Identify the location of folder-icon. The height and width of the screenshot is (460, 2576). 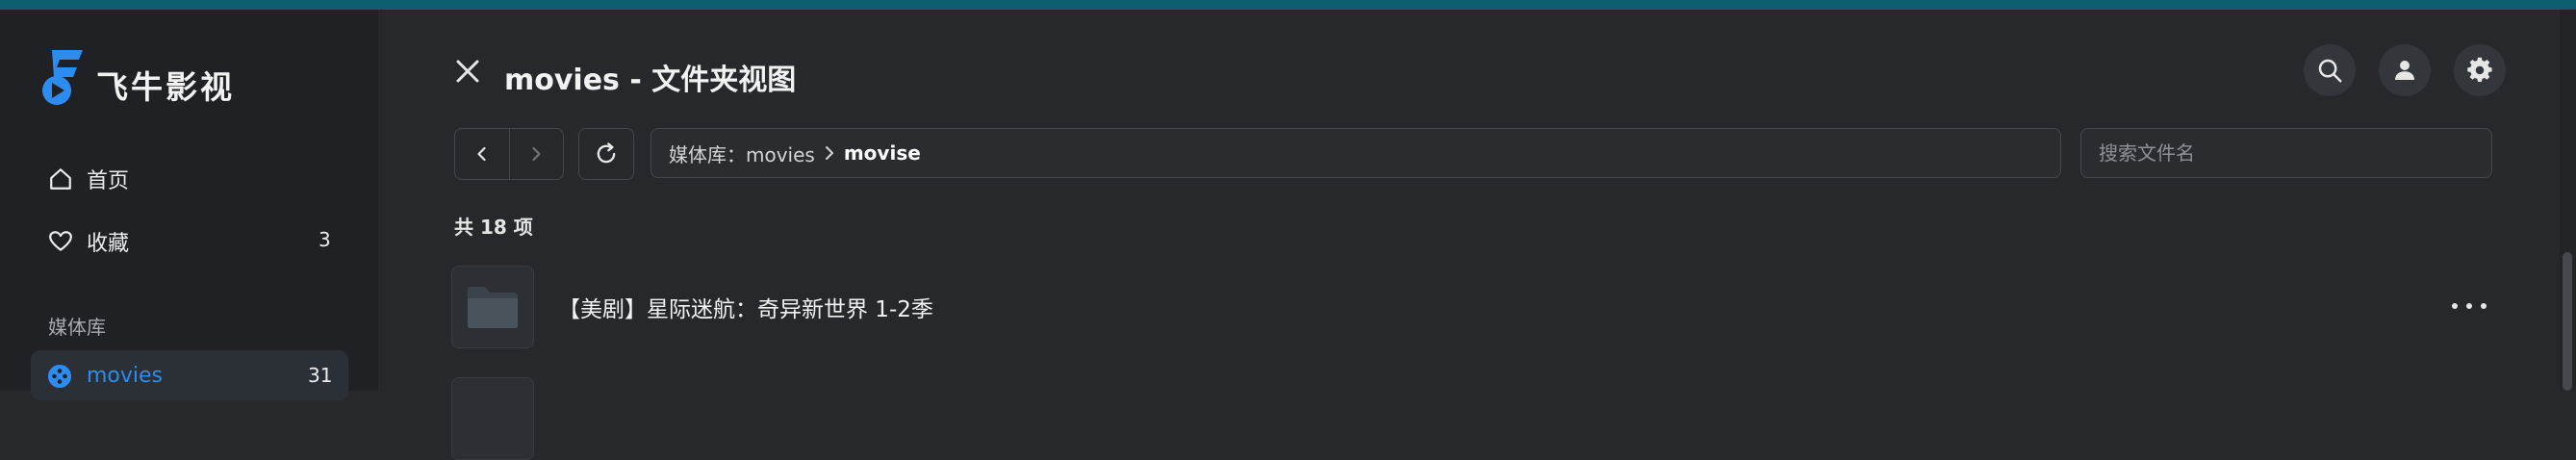
(493, 307).